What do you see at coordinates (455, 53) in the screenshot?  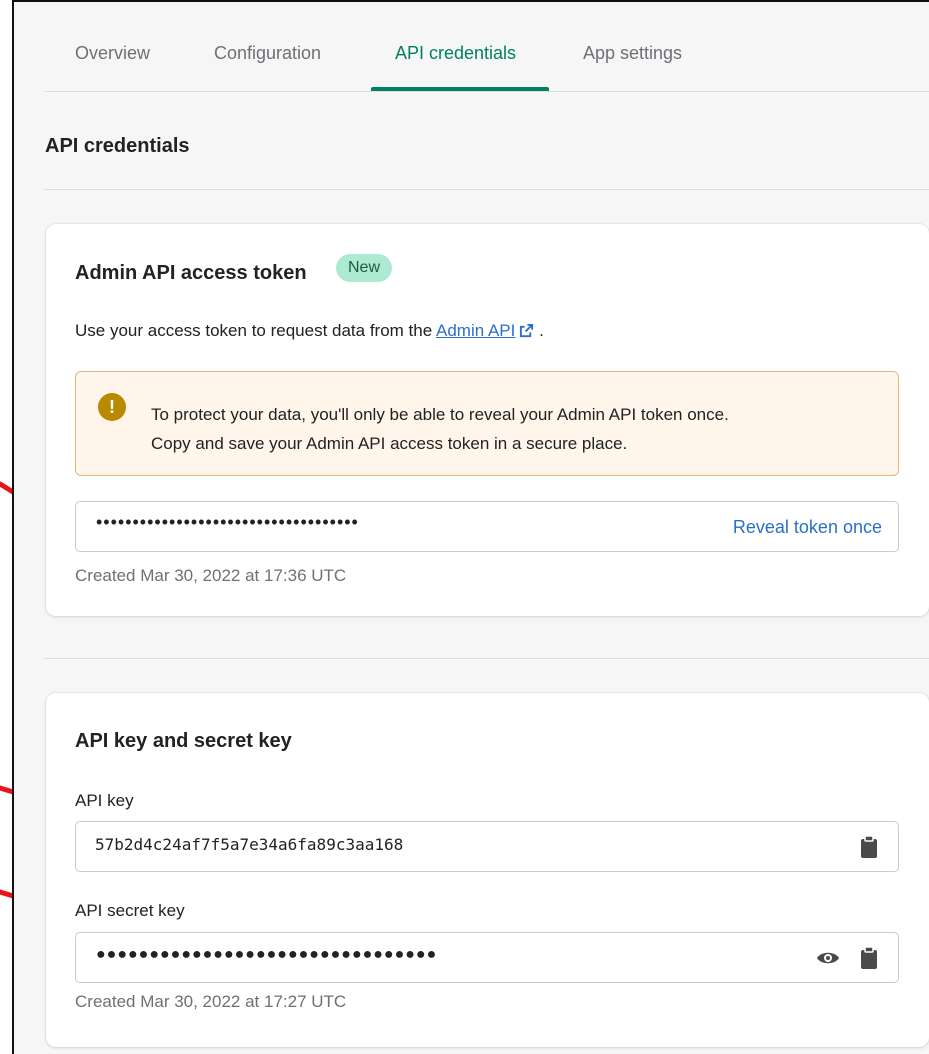 I see `tab-api-credentials: API credentials` at bounding box center [455, 53].